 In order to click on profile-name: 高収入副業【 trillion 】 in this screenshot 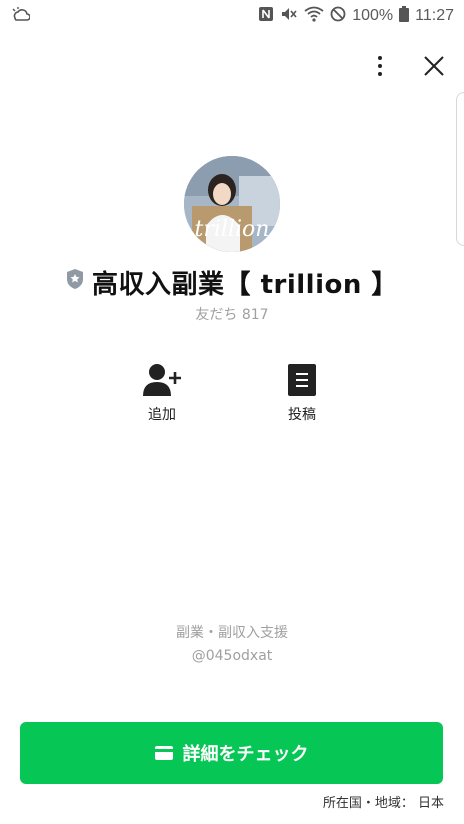, I will do `click(245, 285)`.